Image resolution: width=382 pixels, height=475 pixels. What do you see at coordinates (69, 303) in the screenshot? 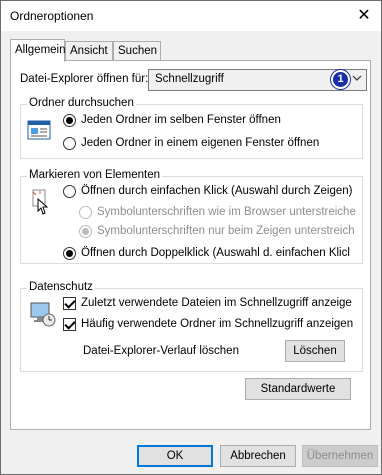
I see `recent-files-checkbox` at bounding box center [69, 303].